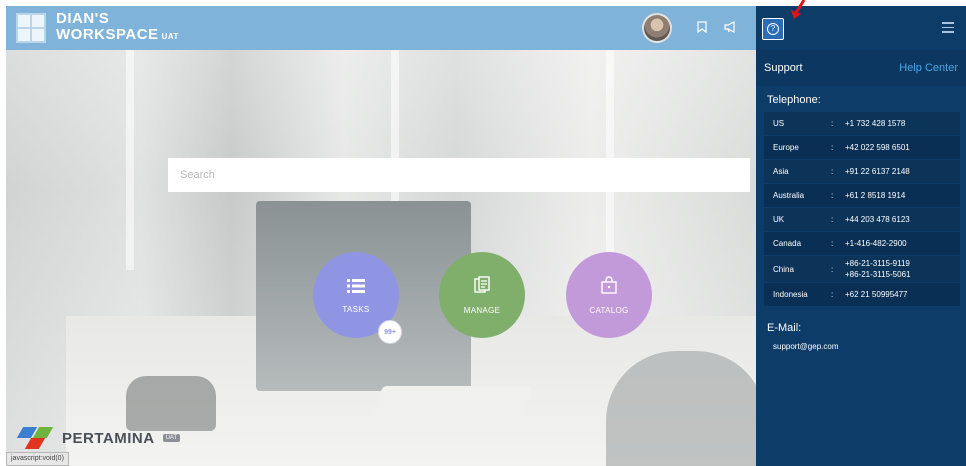 This screenshot has width=966, height=466. Describe the element at coordinates (783, 68) in the screenshot. I see `support-title: Support` at that location.